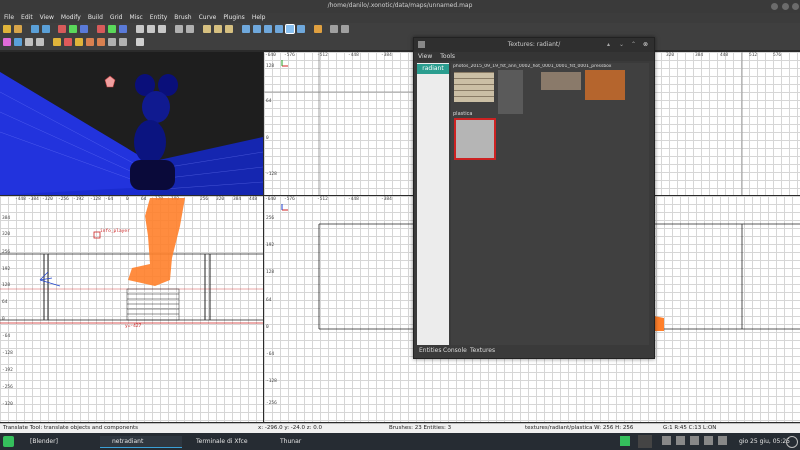  I want to click on task-terminal: Terminale di Xfce, so click(230, 441).